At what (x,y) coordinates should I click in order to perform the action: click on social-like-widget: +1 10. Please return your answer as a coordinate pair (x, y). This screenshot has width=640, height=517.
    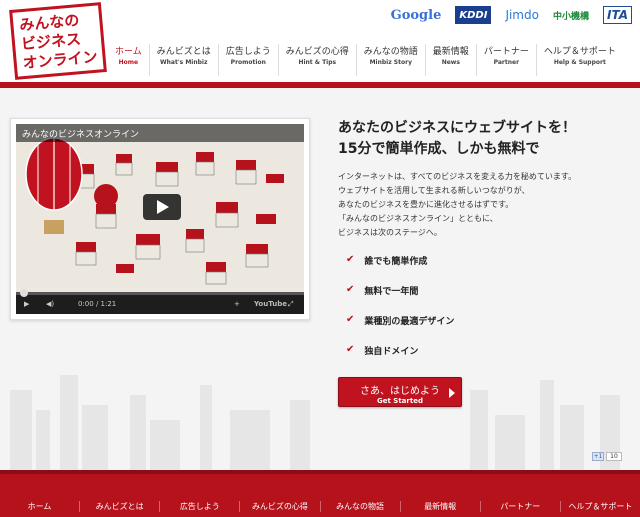
    Looking at the image, I should click on (607, 456).